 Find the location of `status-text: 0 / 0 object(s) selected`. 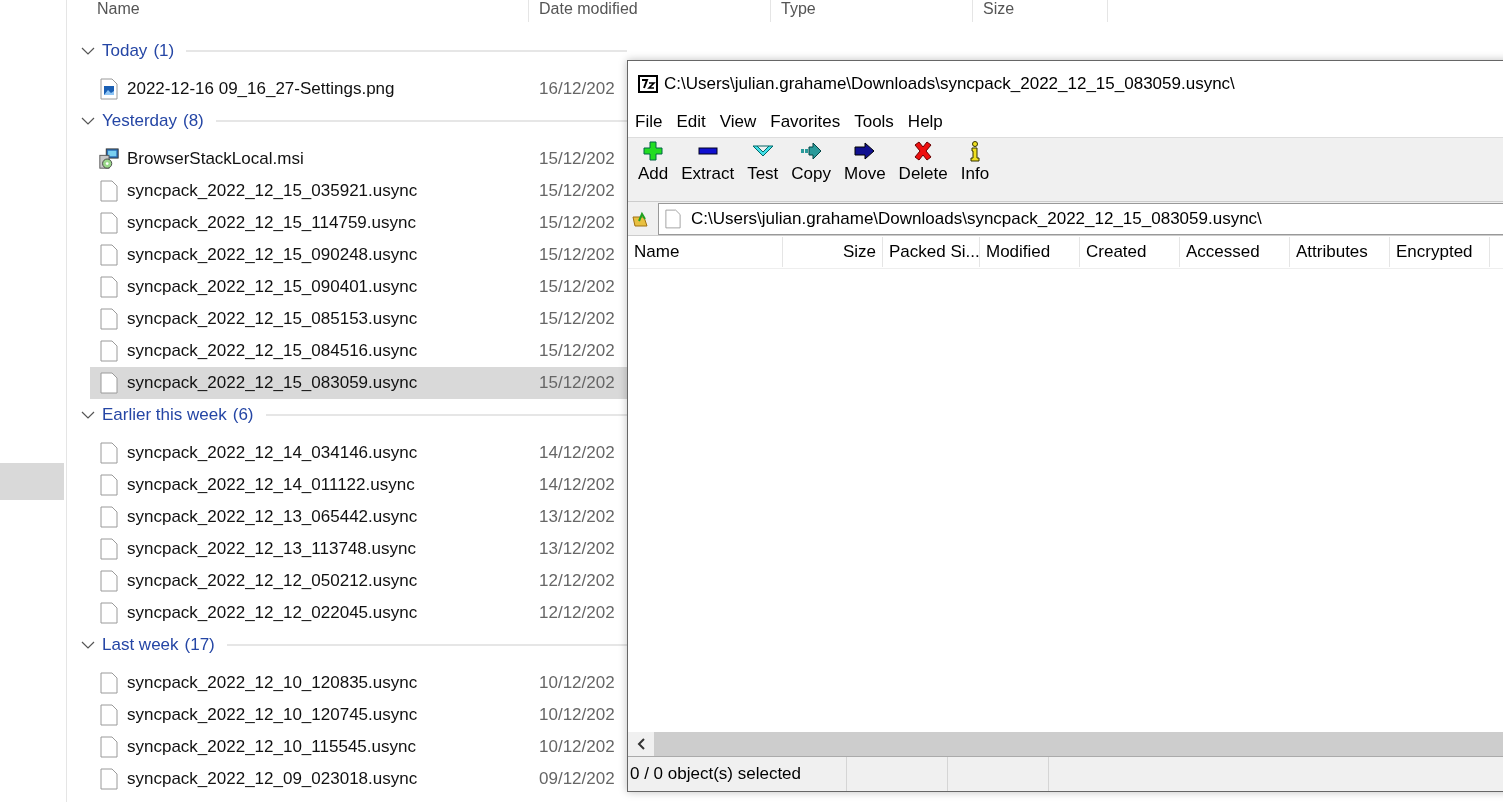

status-text: 0 / 0 object(s) selected is located at coordinates (716, 774).